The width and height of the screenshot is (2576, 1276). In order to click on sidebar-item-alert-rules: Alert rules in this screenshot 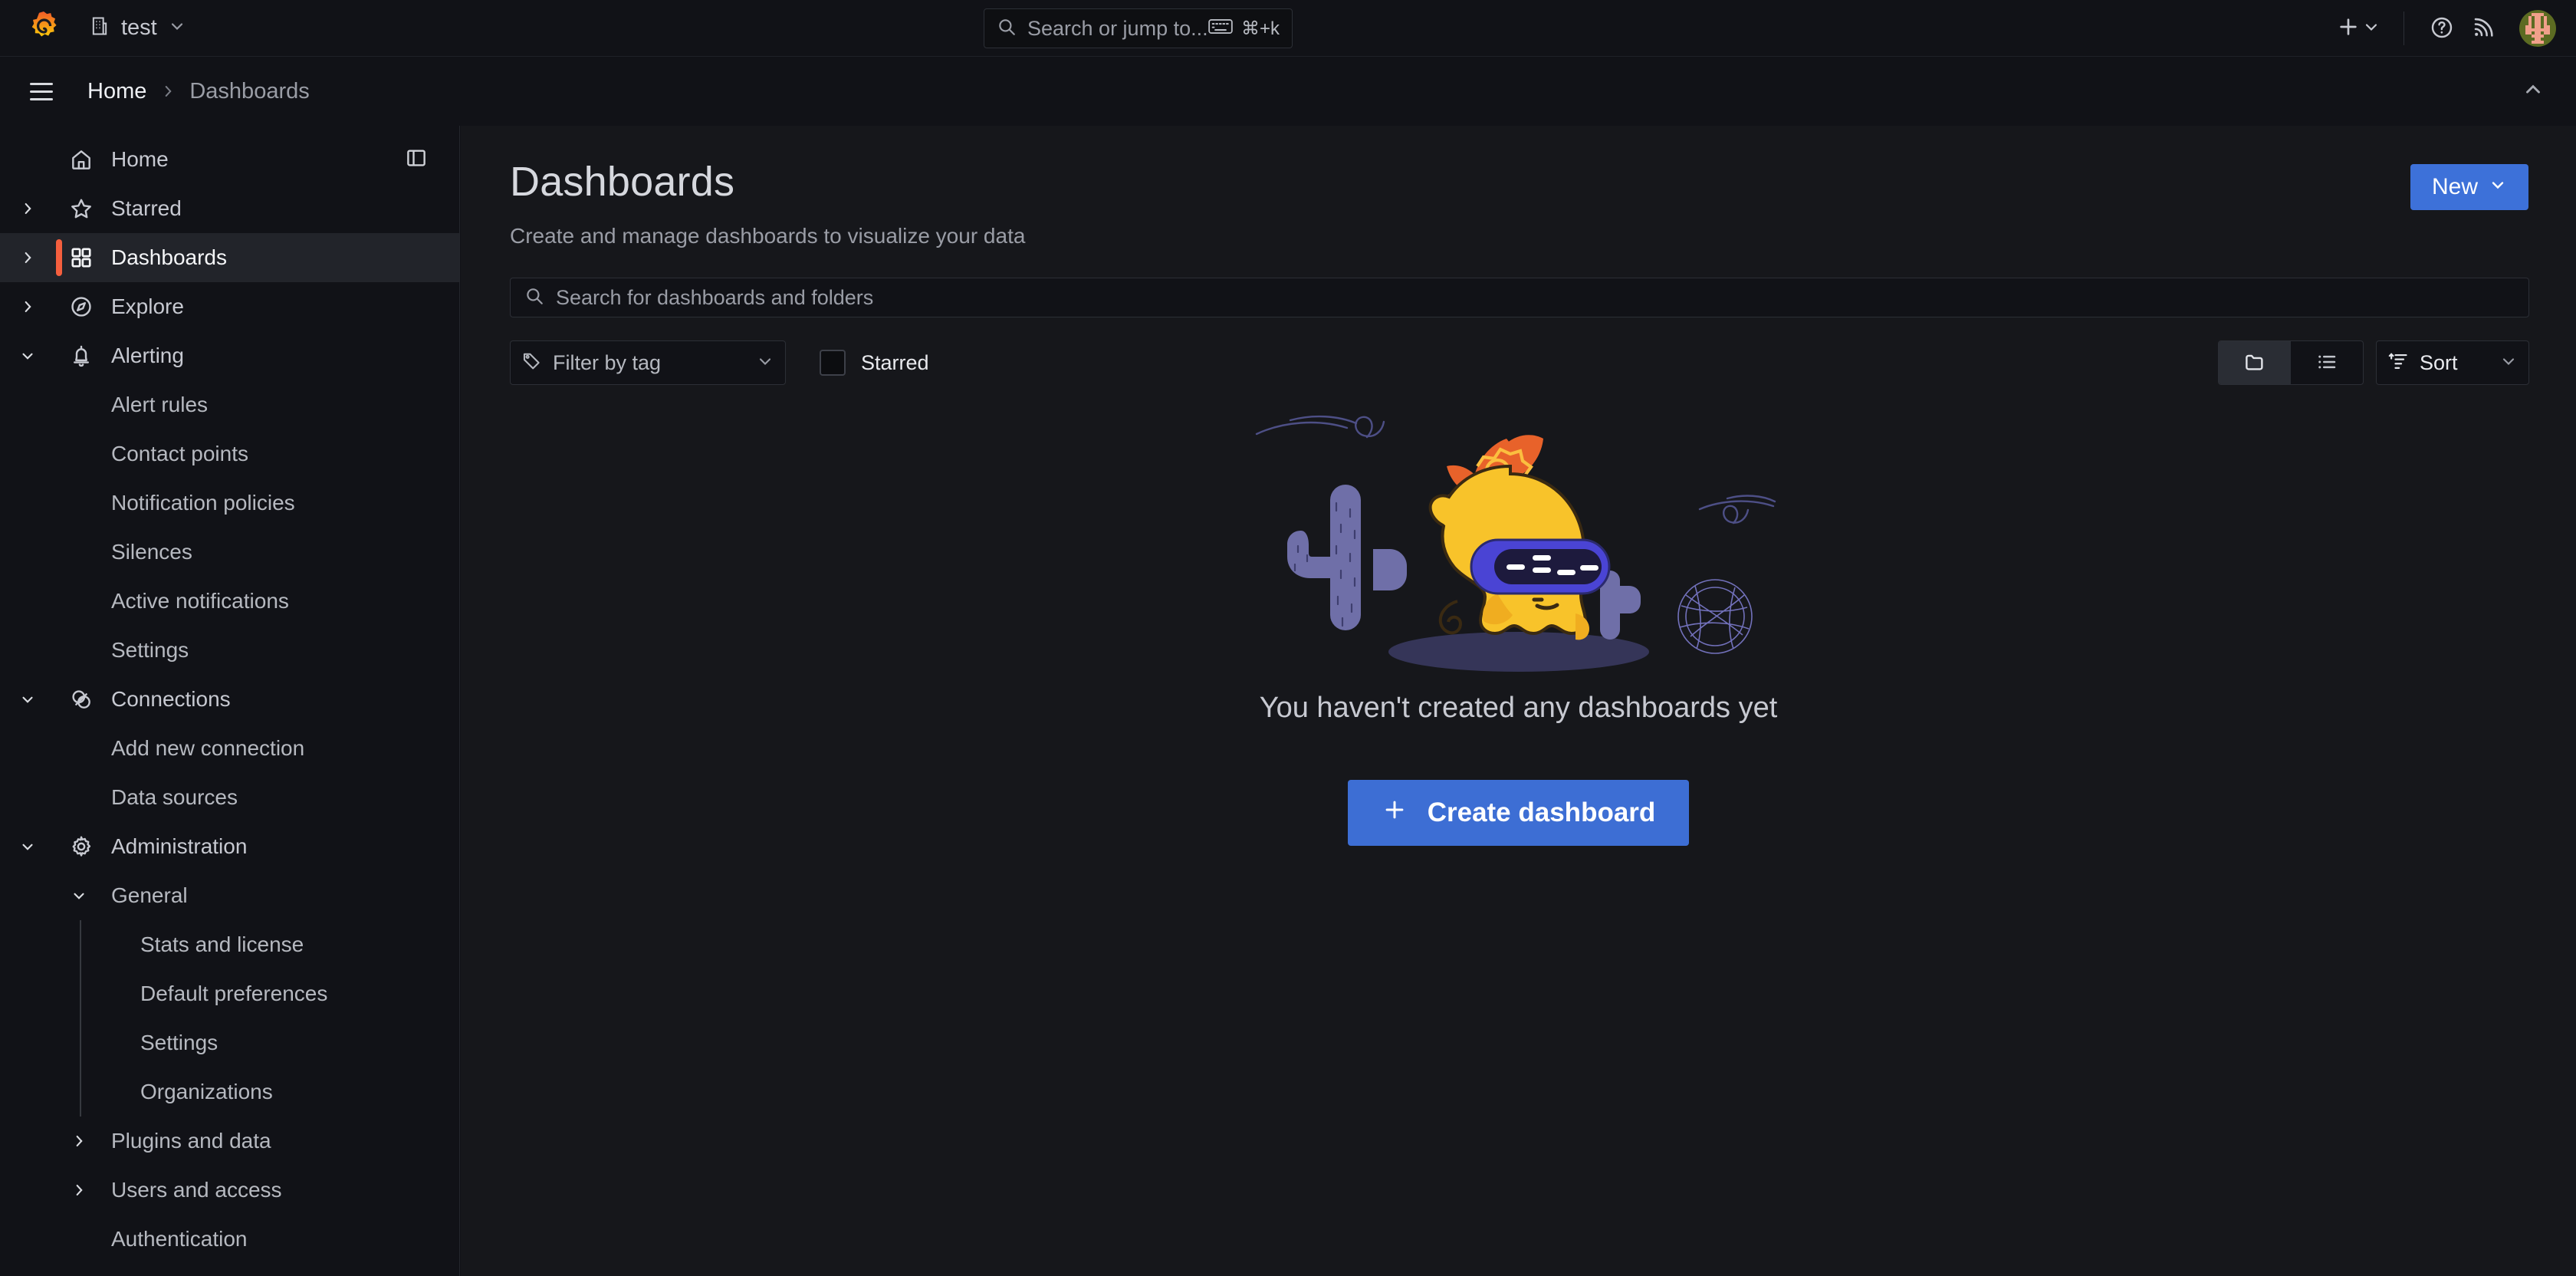, I will do `click(229, 404)`.